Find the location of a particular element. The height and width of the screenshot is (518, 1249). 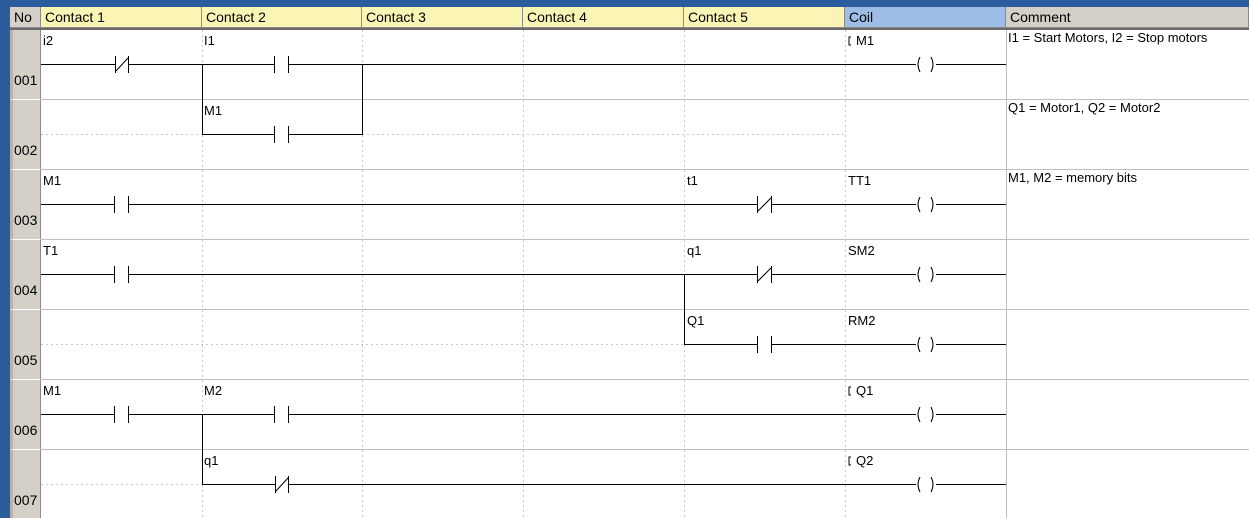

coil-label: Q2 is located at coordinates (865, 460).